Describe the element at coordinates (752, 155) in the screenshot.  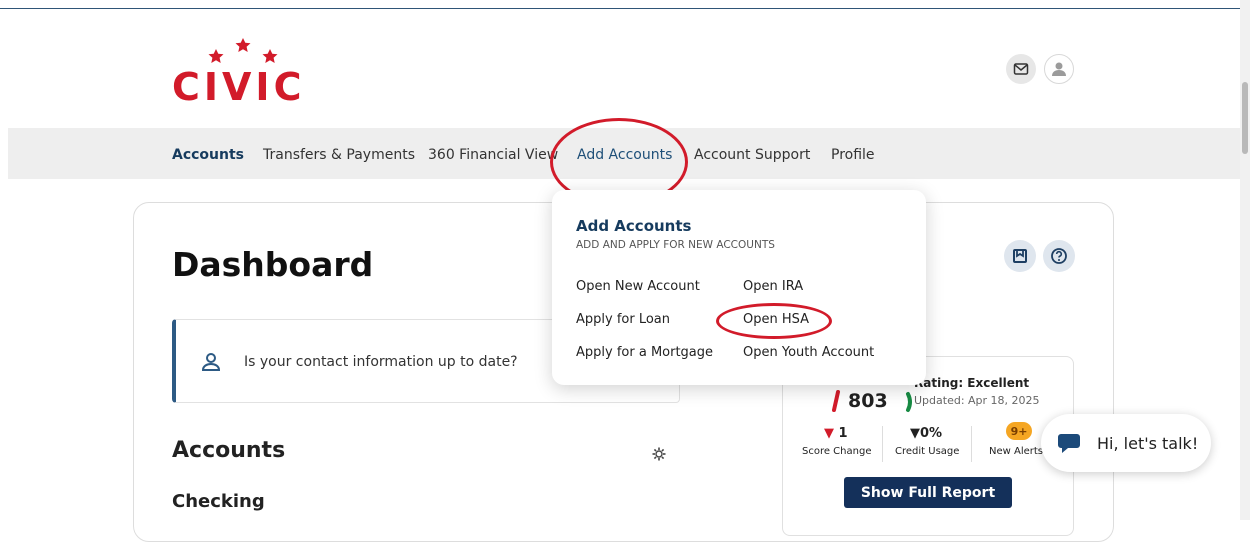
I see `nav-account-support: Account Support` at that location.